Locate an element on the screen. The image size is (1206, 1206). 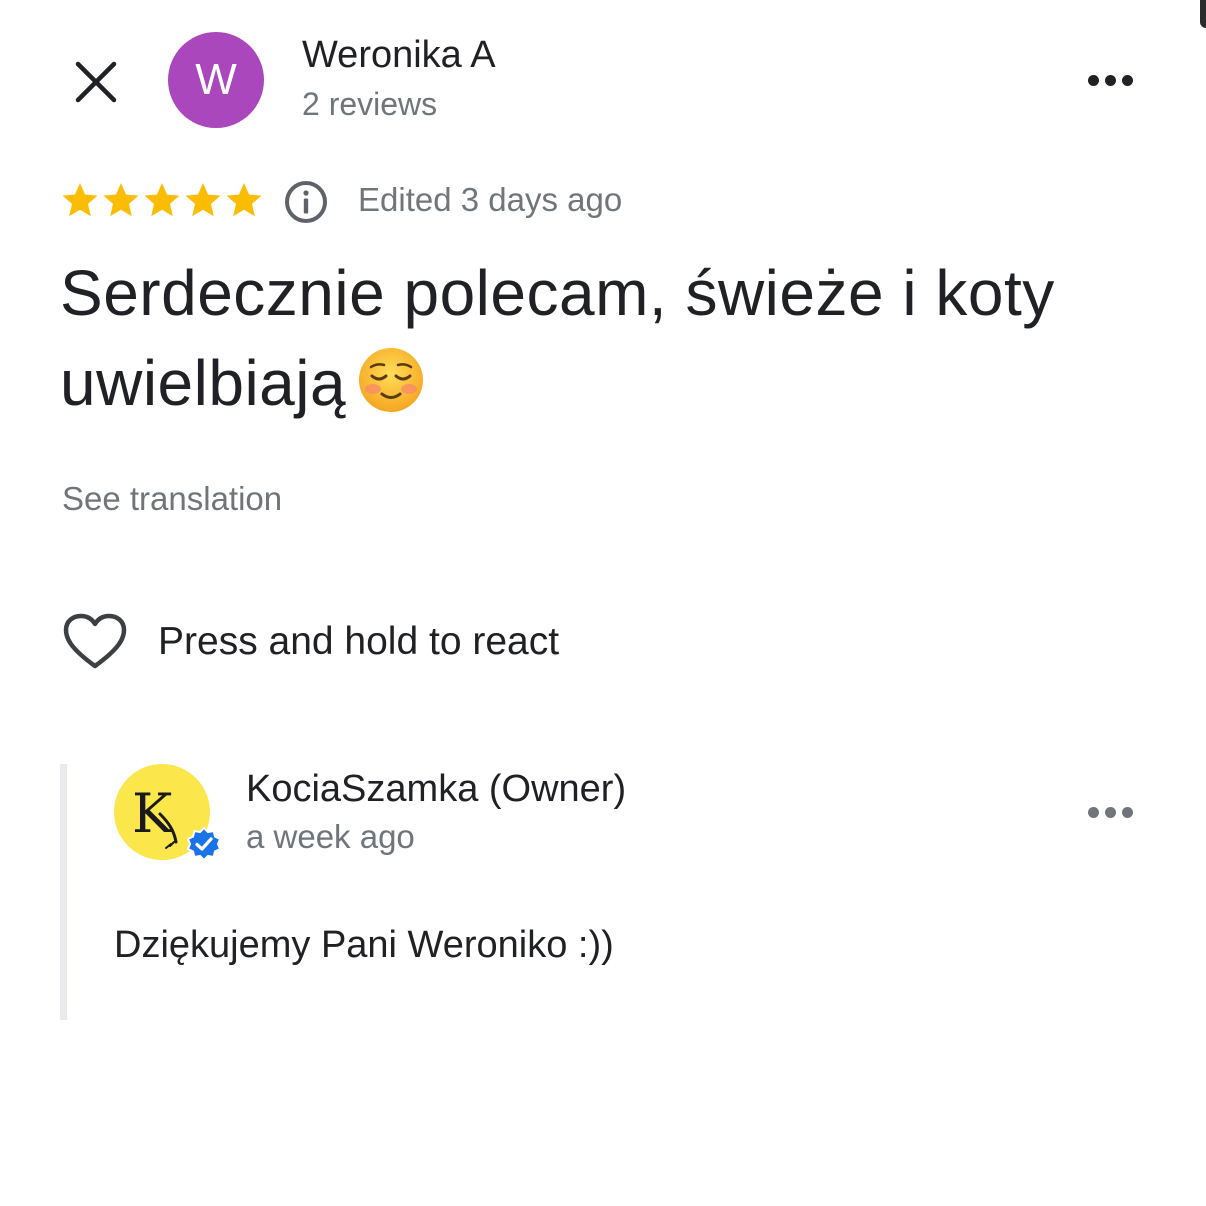
react-button: Press and hold to react is located at coordinates (310, 642).